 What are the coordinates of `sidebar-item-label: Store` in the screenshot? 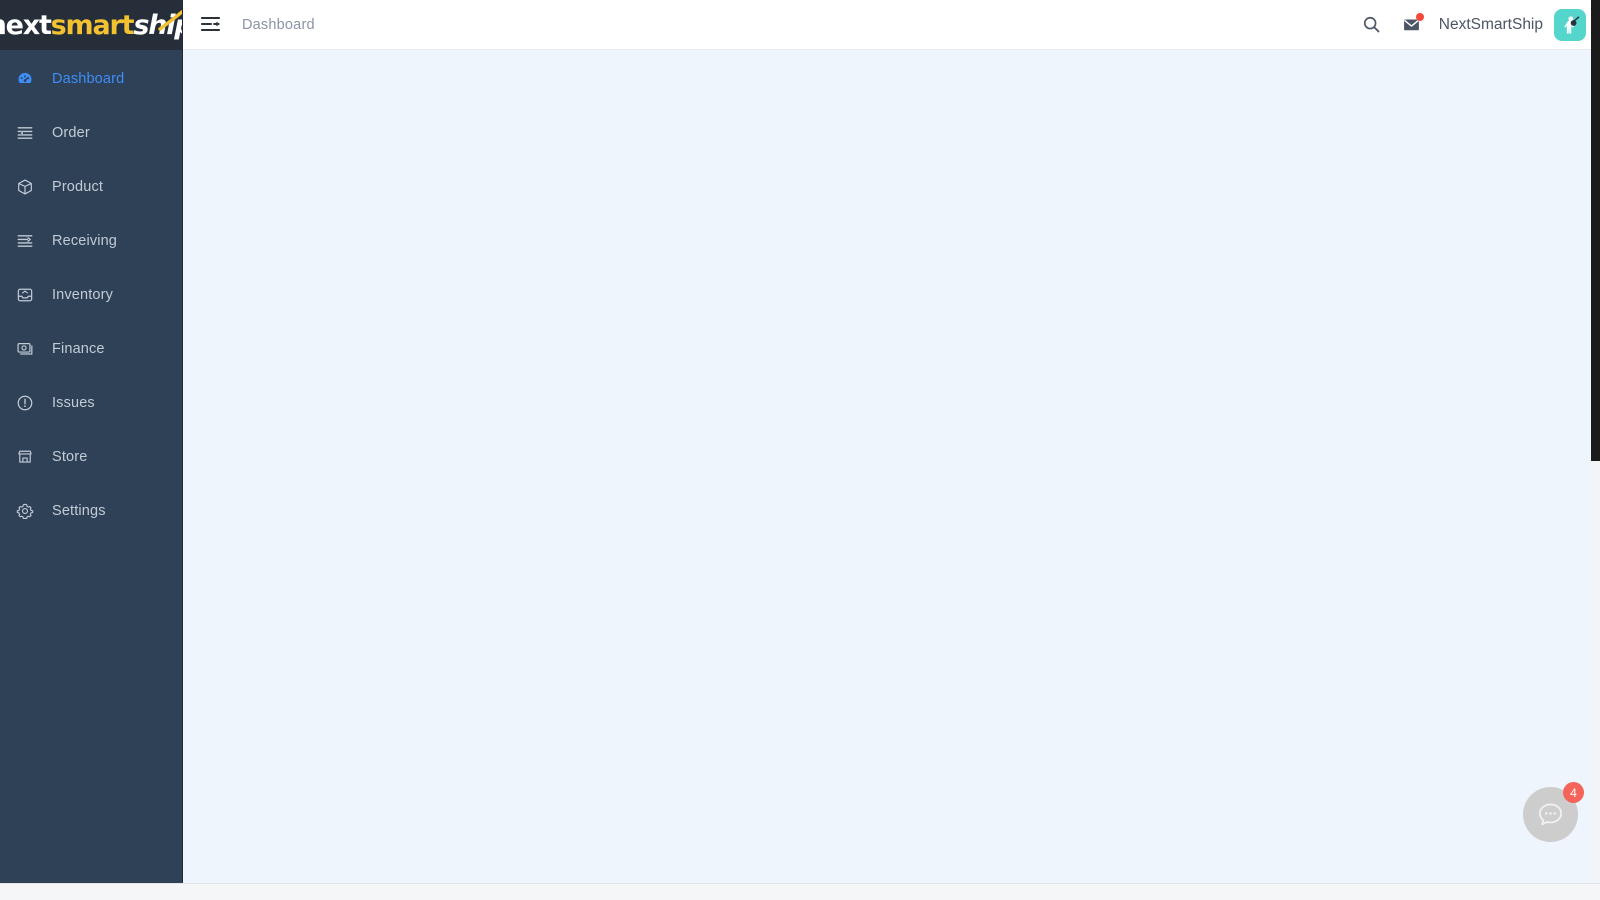 It's located at (70, 457).